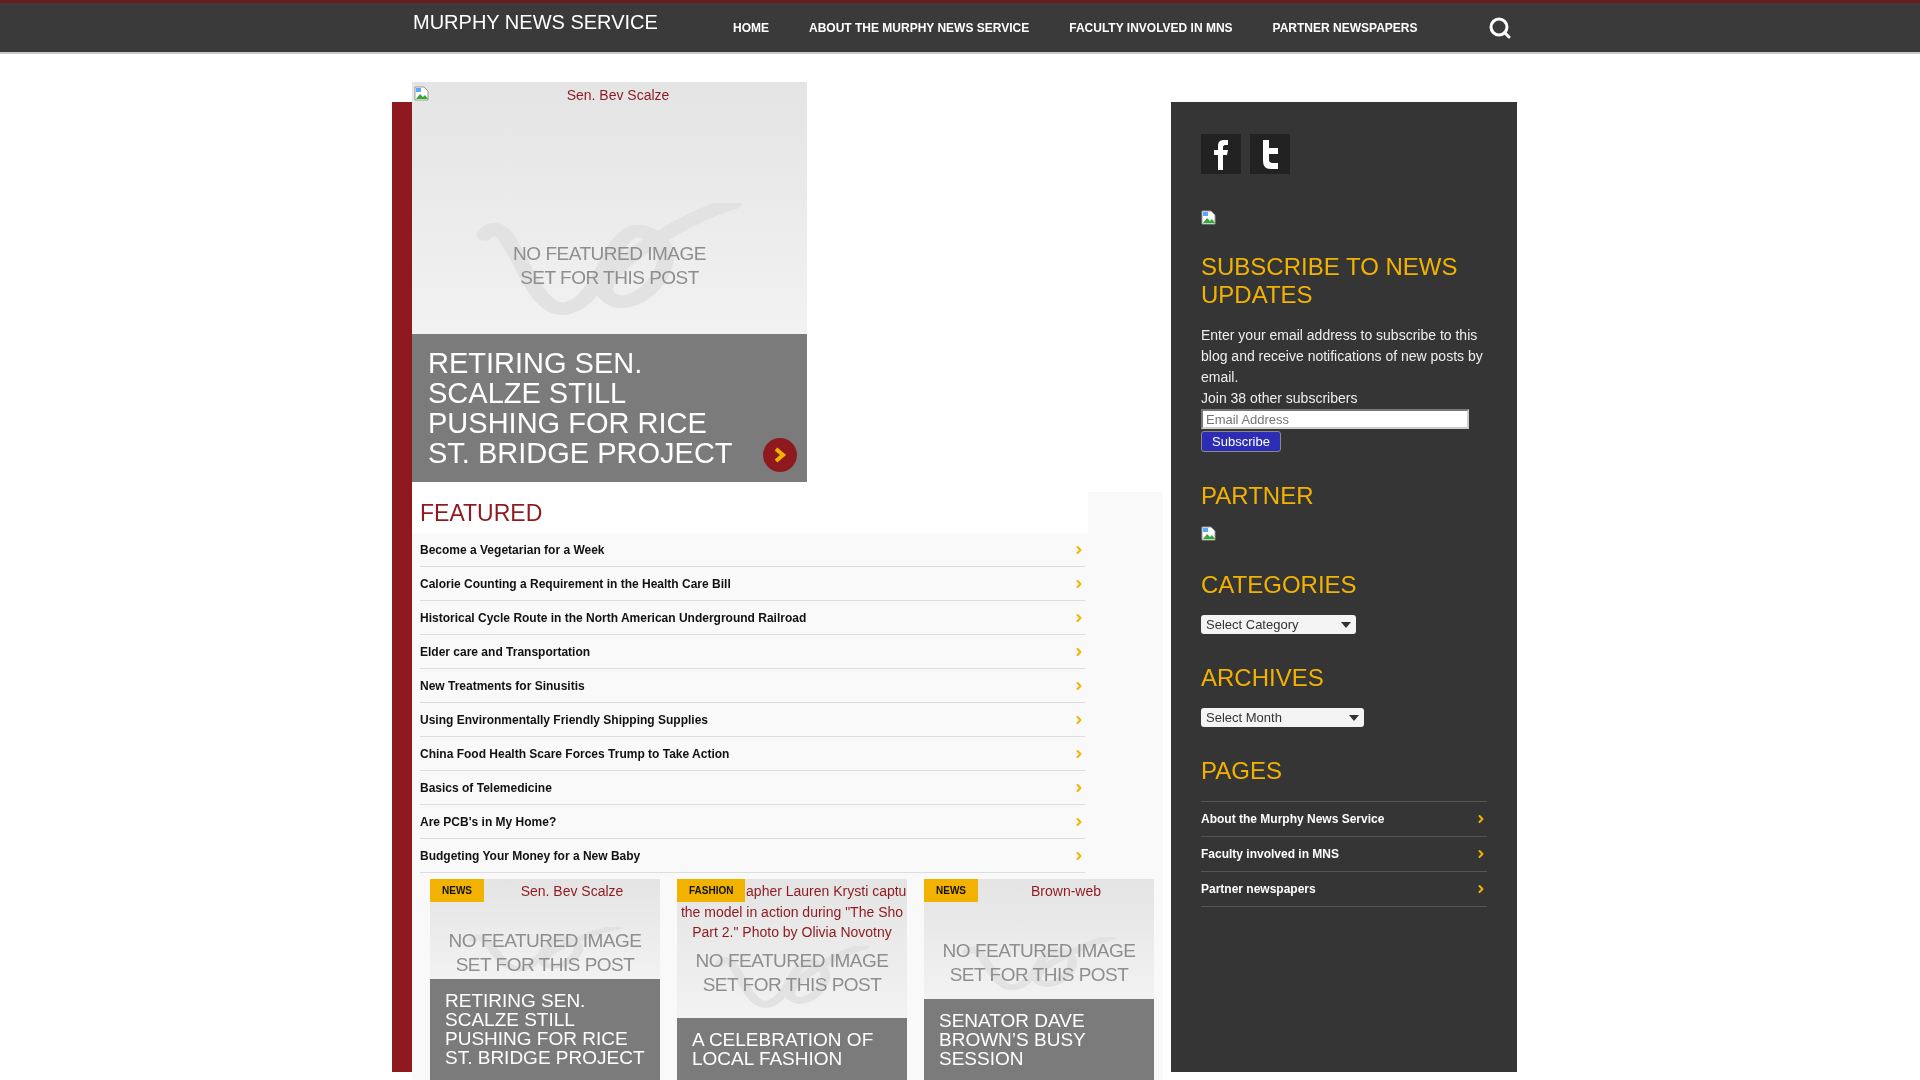  What do you see at coordinates (1066, 891) in the screenshot?
I see `image-alt-text: Brown-web` at bounding box center [1066, 891].